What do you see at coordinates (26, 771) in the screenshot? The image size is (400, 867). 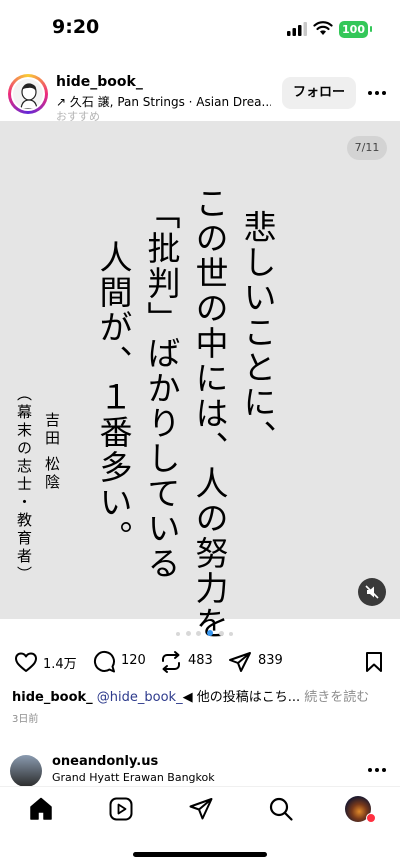 I see `next-post-avatar` at bounding box center [26, 771].